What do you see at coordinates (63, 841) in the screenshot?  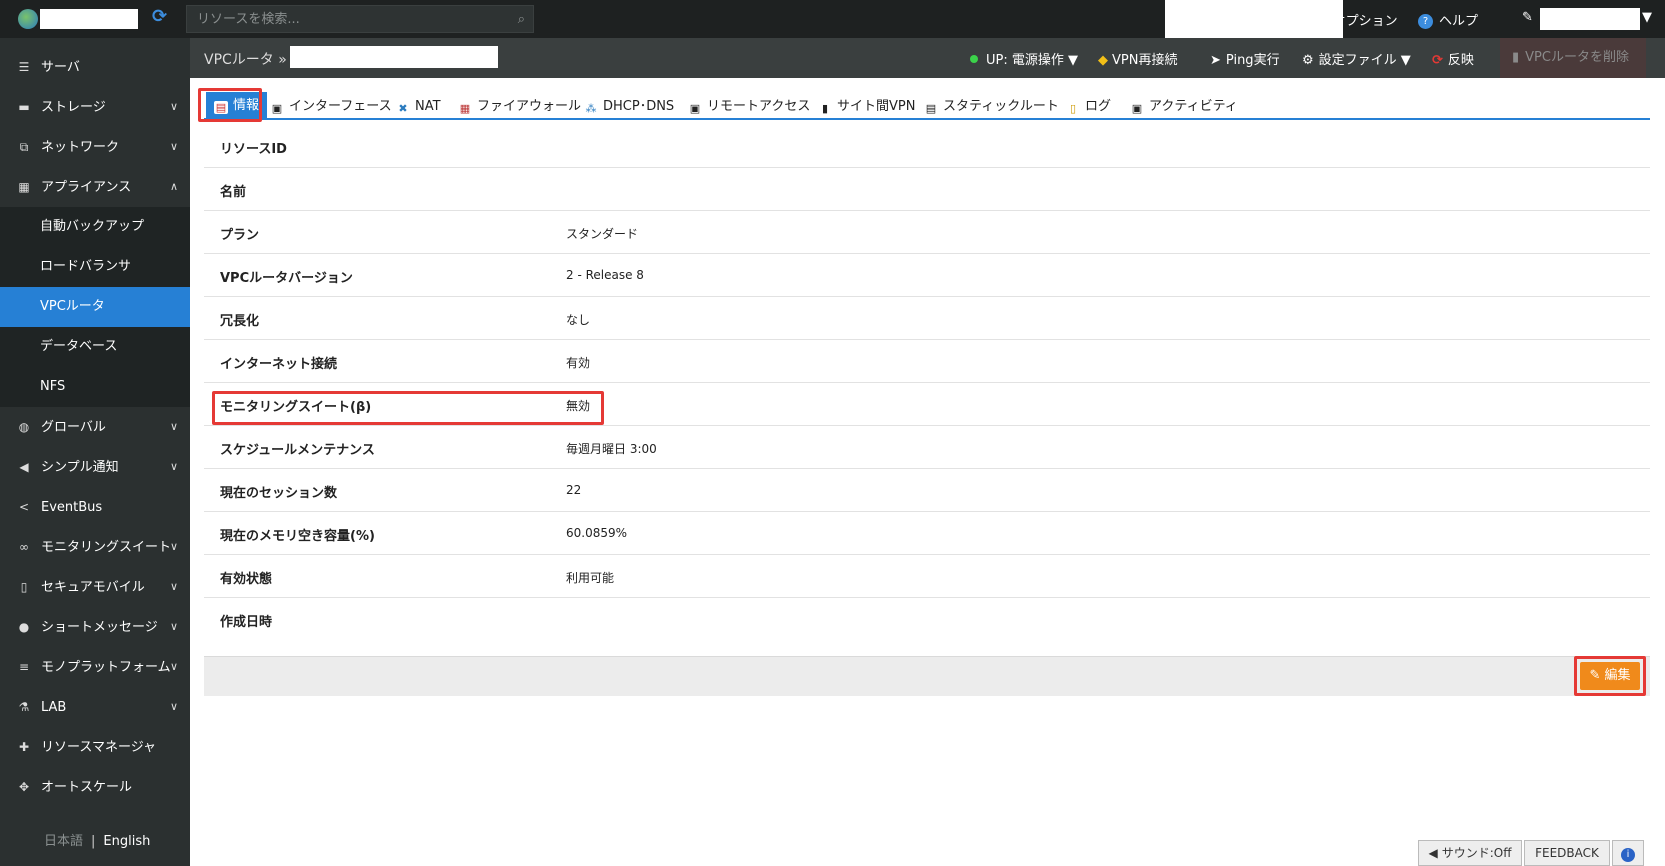 I see `lang-ja-link: 日本語` at bounding box center [63, 841].